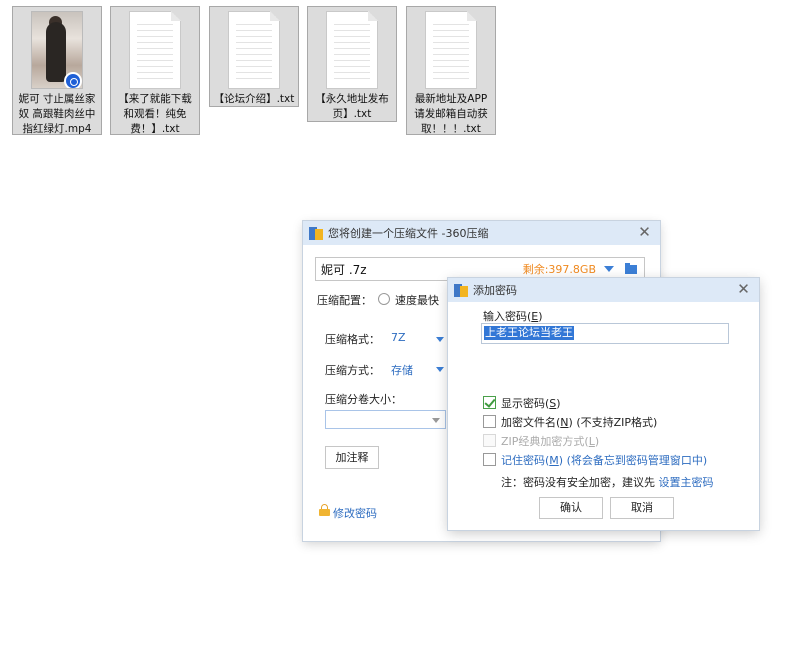 This screenshot has height=669, width=800. I want to click on ok-button: 确认, so click(571, 508).